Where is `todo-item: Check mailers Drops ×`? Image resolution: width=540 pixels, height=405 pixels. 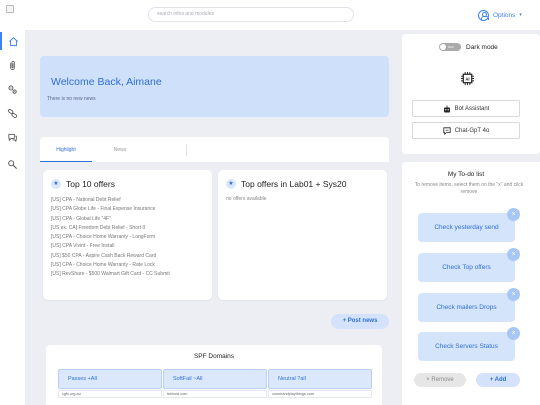 todo-item: Check mailers Drops × is located at coordinates (469, 305).